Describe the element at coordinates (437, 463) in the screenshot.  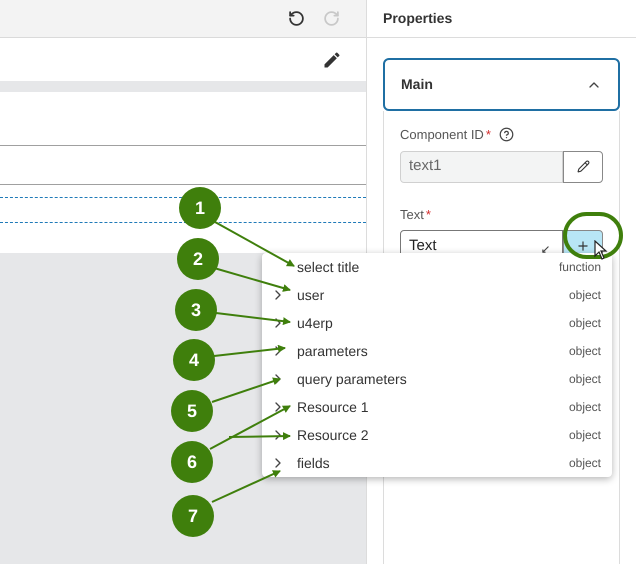
I see `menu-item: fields object` at that location.